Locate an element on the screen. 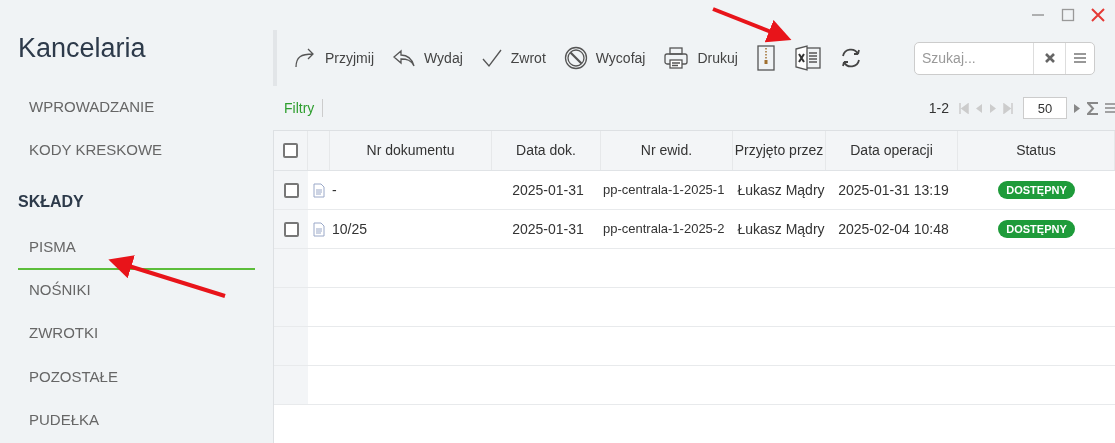 The height and width of the screenshot is (443, 1115). column-header: Przyjęto przez is located at coordinates (779, 150).